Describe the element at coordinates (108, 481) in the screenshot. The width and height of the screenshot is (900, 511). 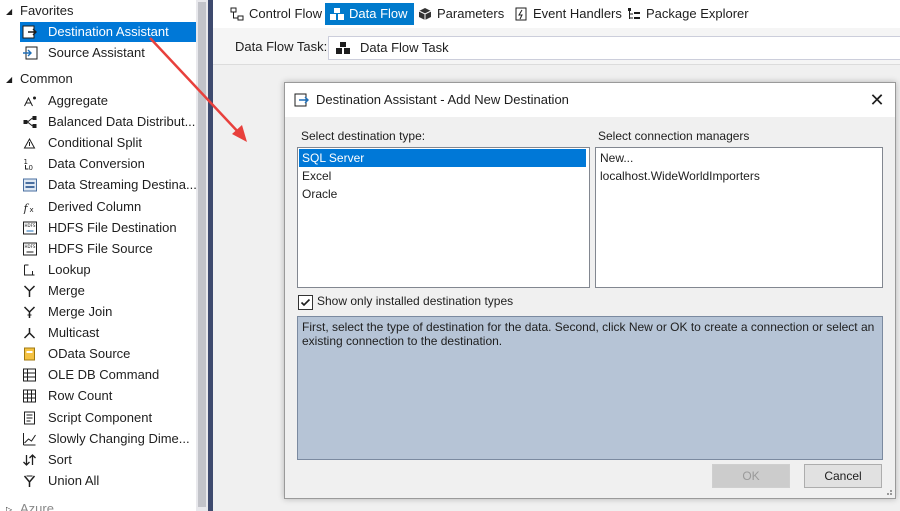
I see `toolbox-item-union-all: Union All` at that location.